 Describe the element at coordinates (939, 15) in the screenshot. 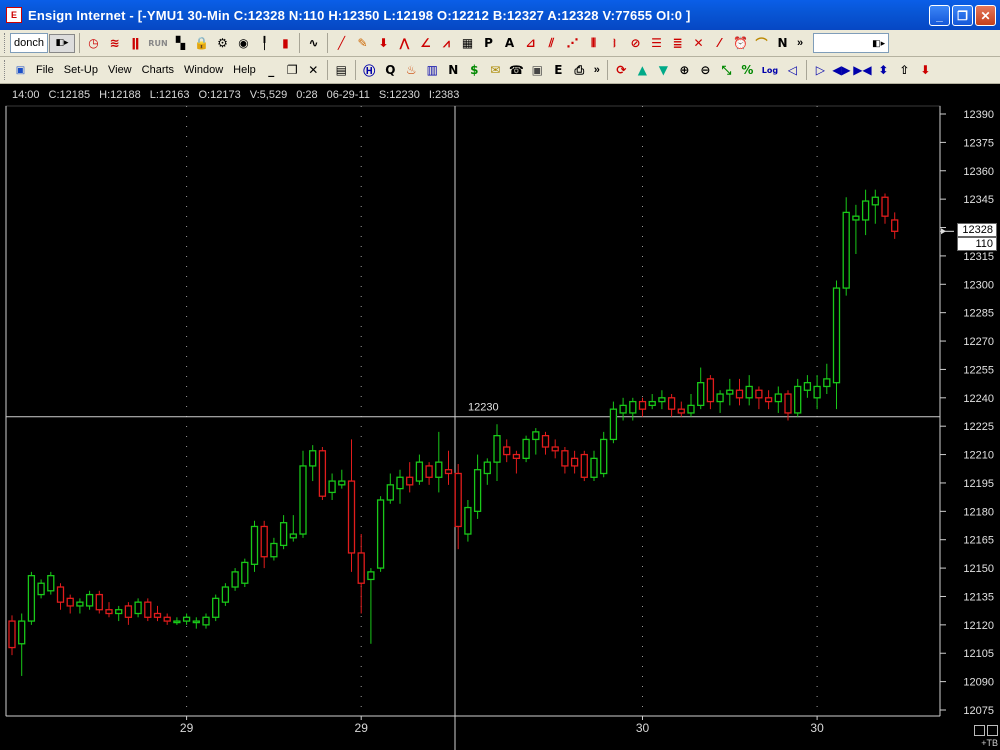

I see `minimize-button: _` at that location.